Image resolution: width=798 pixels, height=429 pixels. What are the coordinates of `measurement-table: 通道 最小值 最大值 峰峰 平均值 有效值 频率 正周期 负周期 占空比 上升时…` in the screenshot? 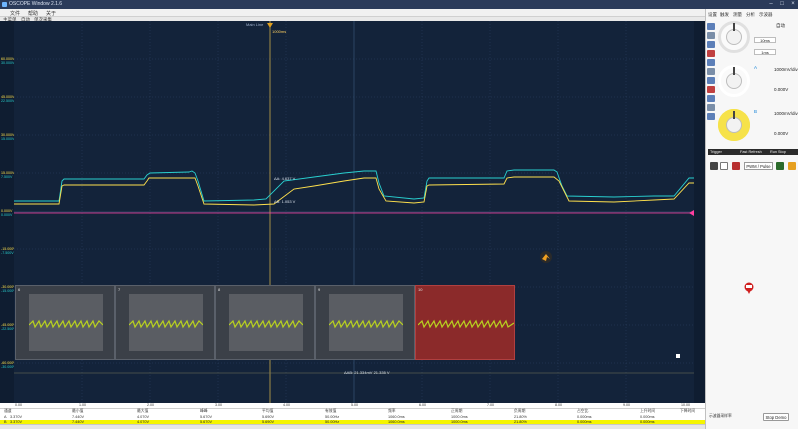 It's located at (352, 416).